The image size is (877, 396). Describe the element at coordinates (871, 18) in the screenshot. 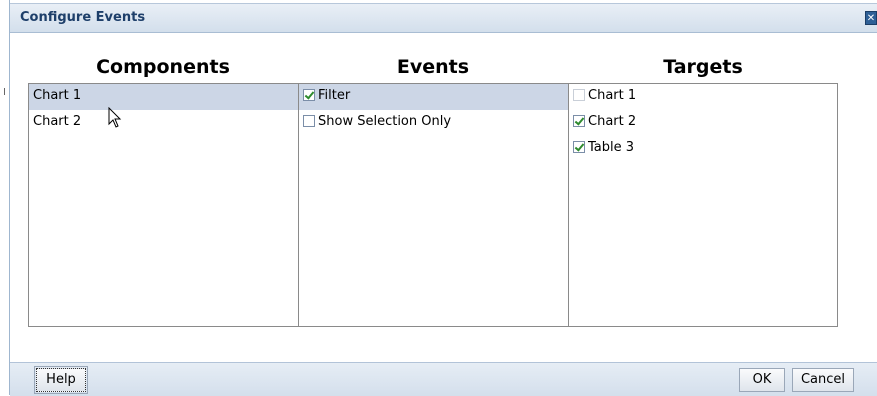

I see `close-icon: ✕` at that location.